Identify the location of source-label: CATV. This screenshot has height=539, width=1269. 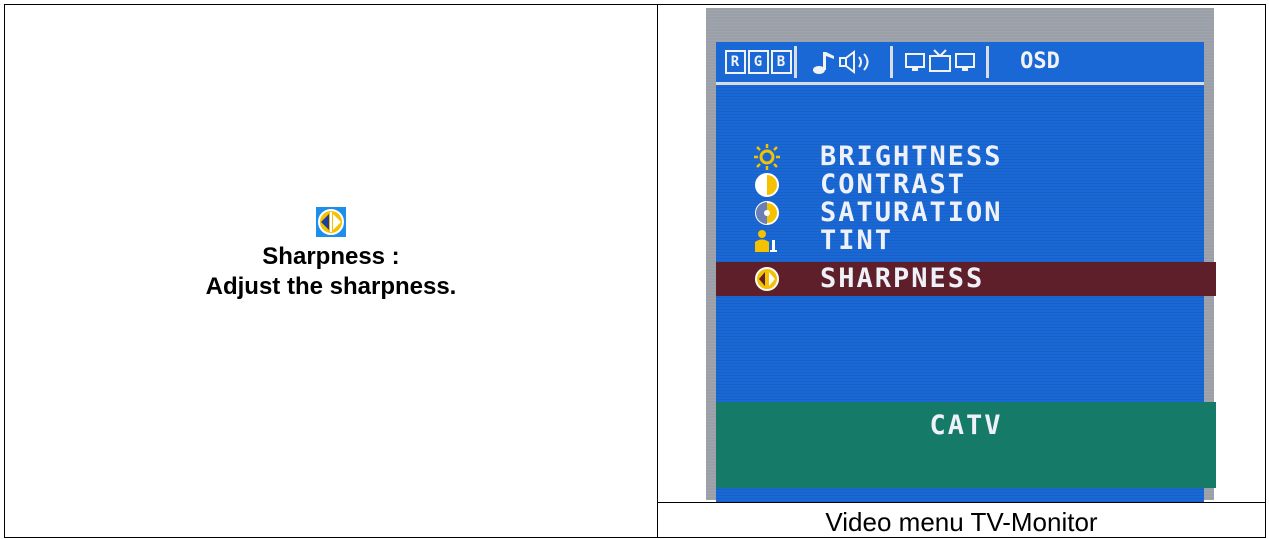
(966, 425).